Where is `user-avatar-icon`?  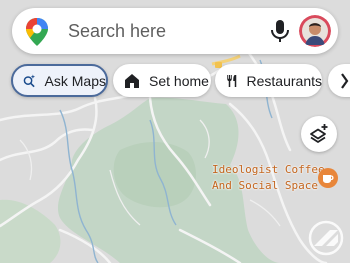 user-avatar-icon is located at coordinates (315, 31).